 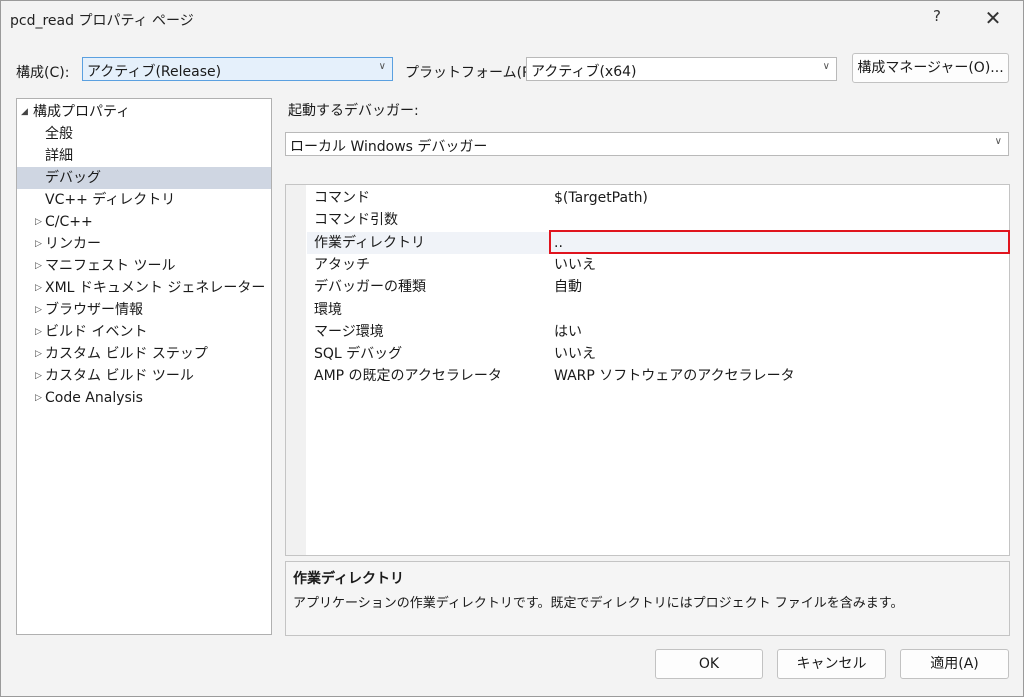 What do you see at coordinates (96, 332) in the screenshot?
I see `tree-item-label: ビルド イベント` at bounding box center [96, 332].